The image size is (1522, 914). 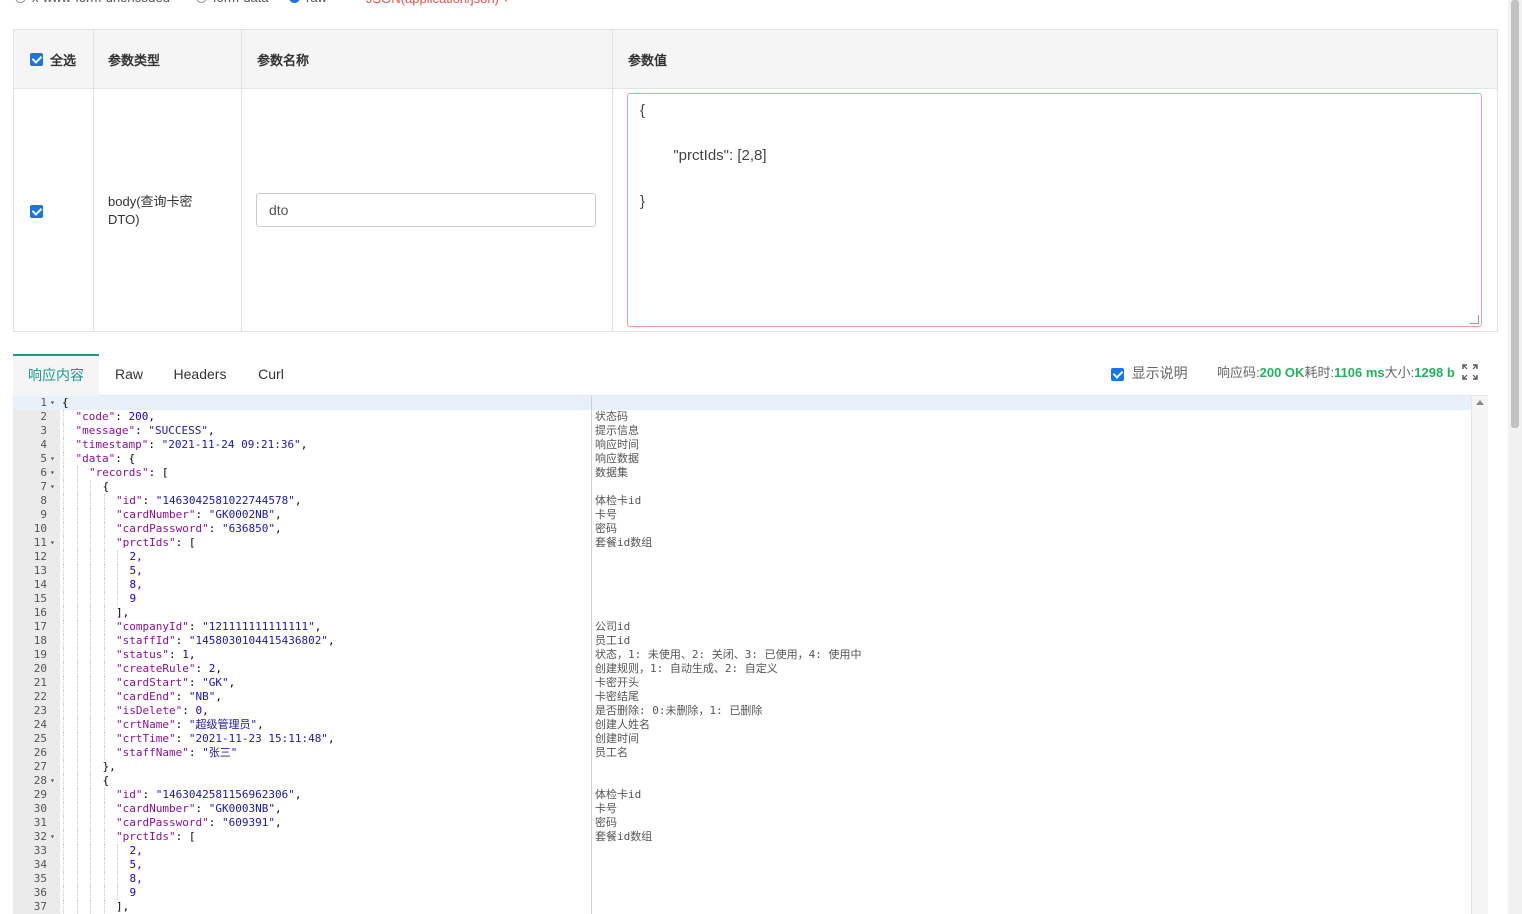 What do you see at coordinates (1474, 319) in the screenshot?
I see `resize-handle-icon` at bounding box center [1474, 319].